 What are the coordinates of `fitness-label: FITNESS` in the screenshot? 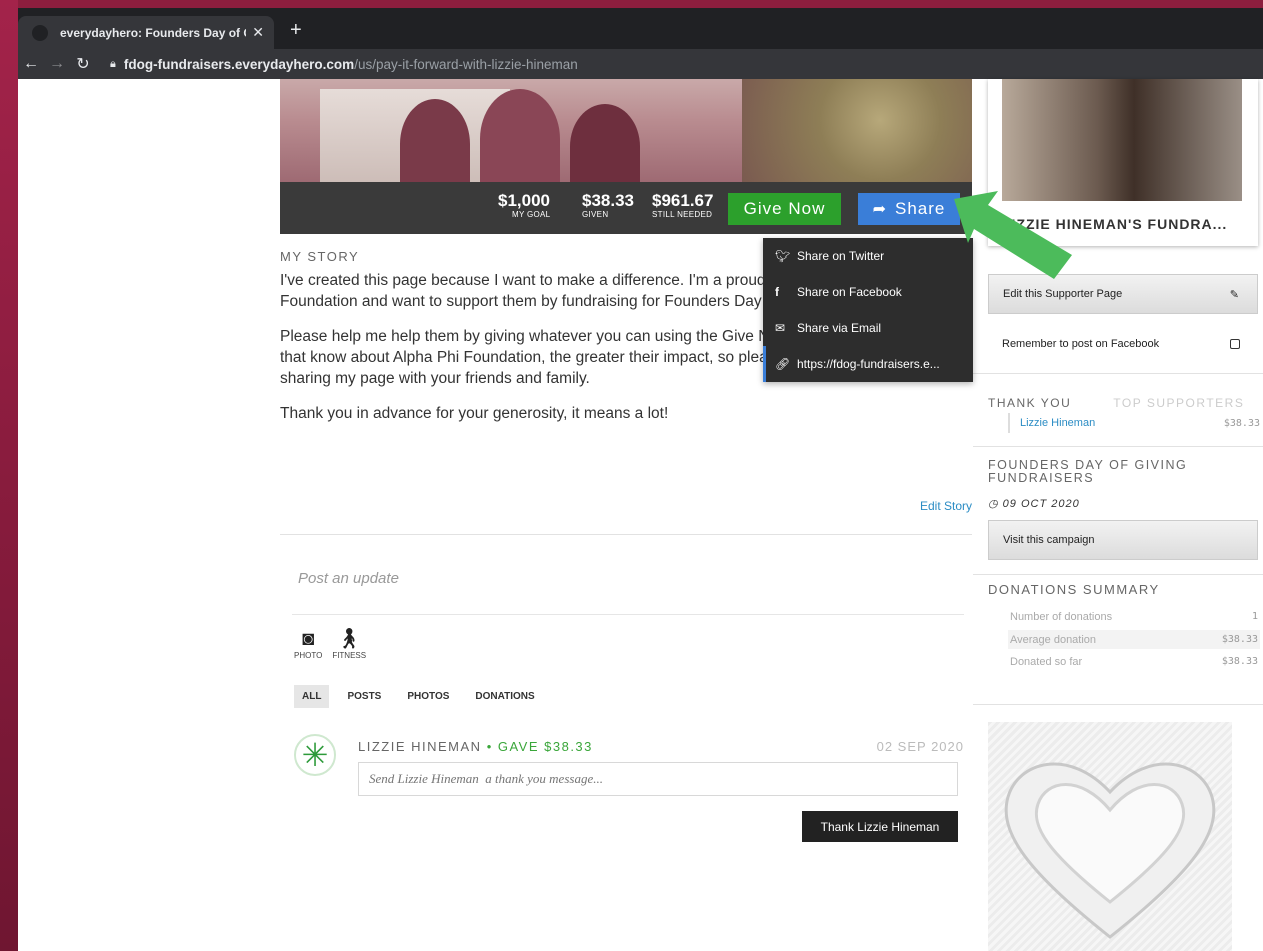 It's located at (349, 655).